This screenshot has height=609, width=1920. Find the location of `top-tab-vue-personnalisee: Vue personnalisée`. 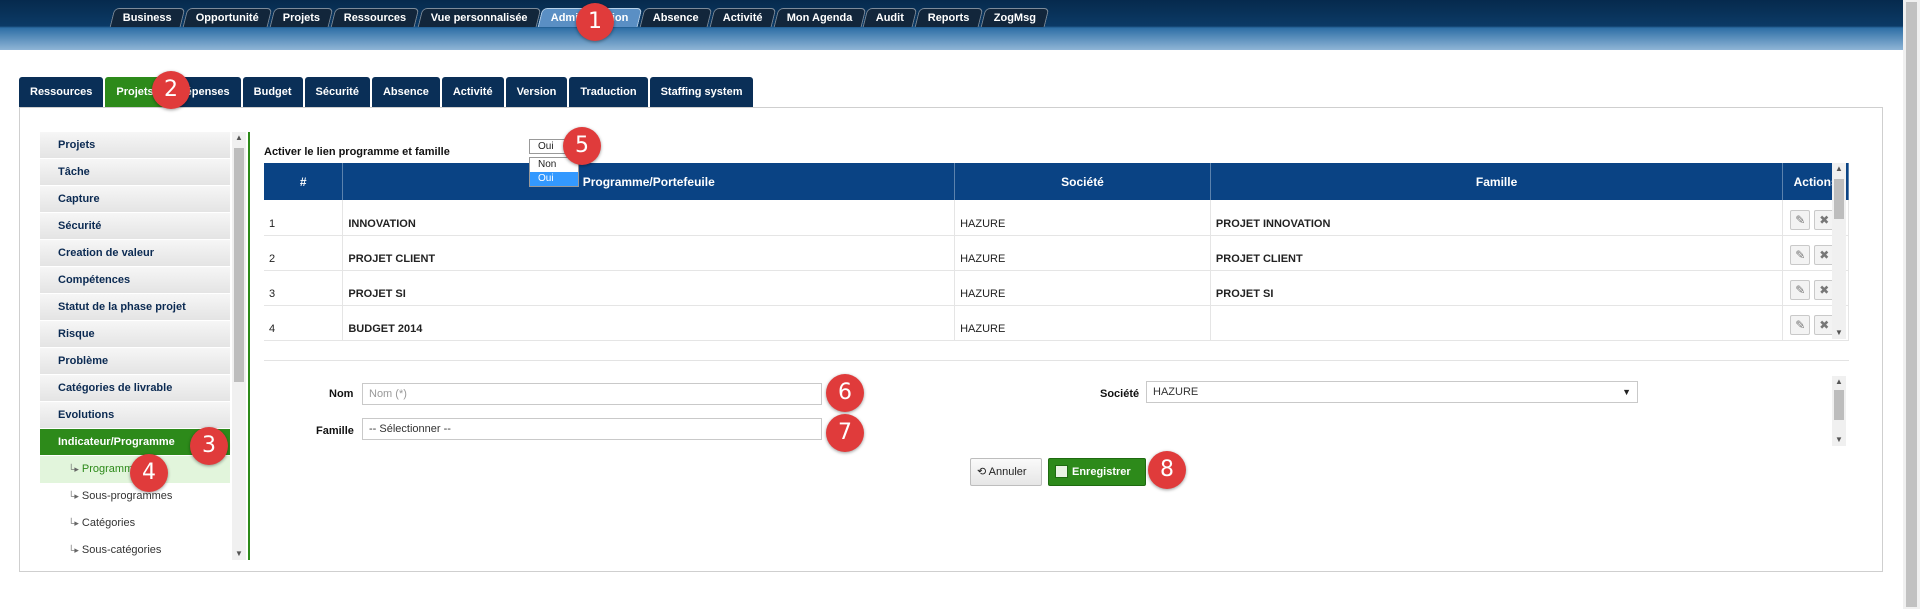

top-tab-vue-personnalisee: Vue personnalisée is located at coordinates (479, 17).